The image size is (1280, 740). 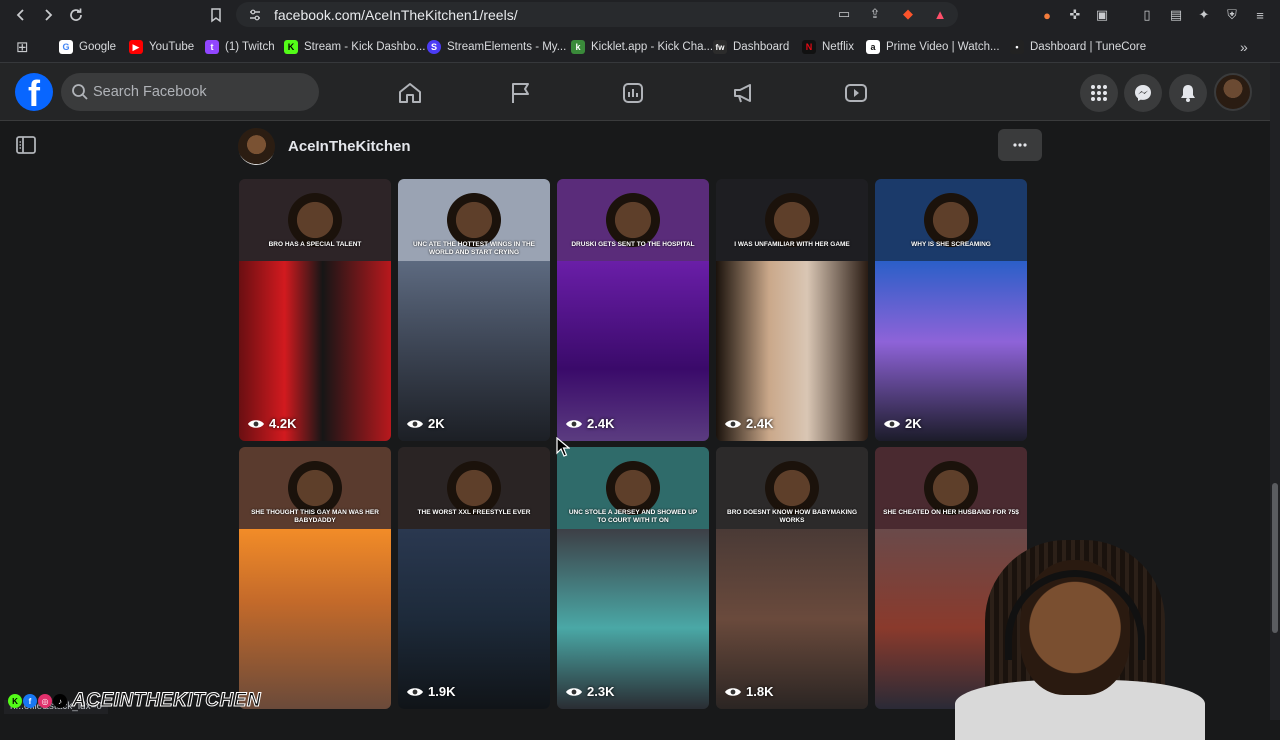 I want to click on search-placeholder: Search Facebook, so click(x=150, y=92).